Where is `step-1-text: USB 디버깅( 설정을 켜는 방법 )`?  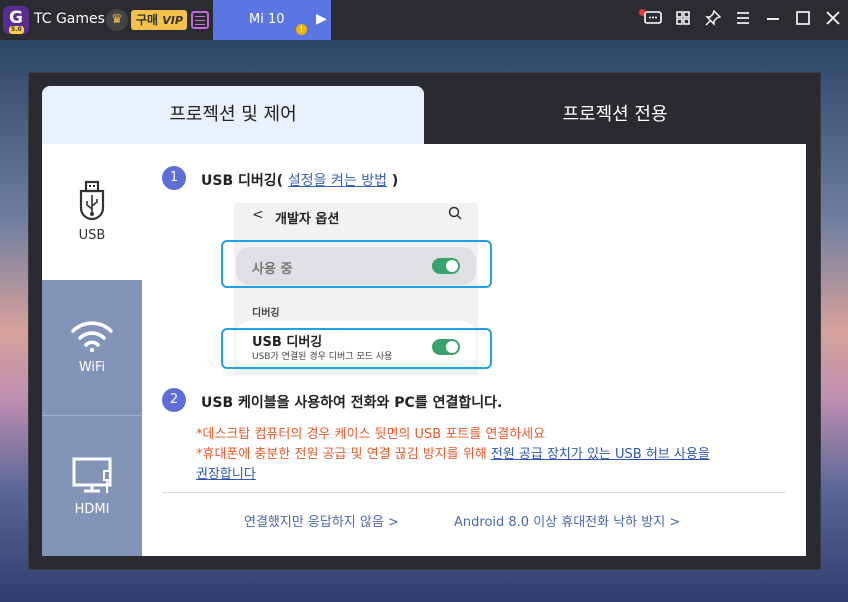 step-1-text: USB 디버깅( 설정을 켜는 방법 ) is located at coordinates (299, 180).